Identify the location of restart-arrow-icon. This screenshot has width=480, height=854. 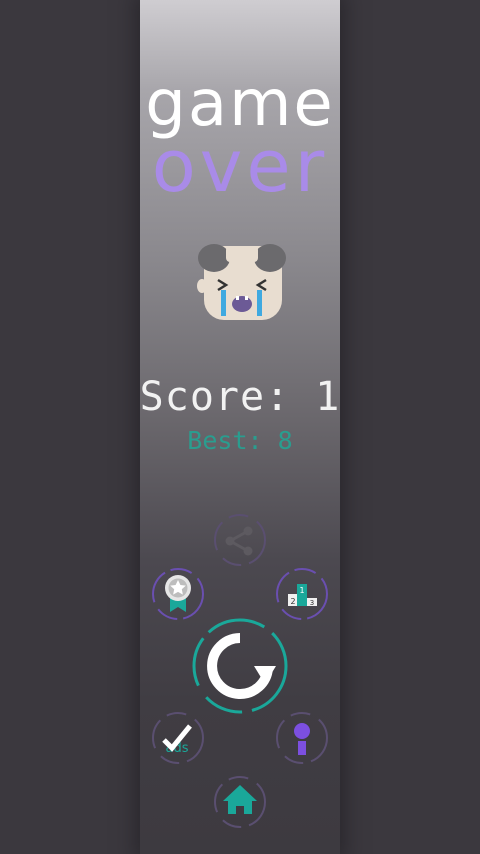
(240, 666).